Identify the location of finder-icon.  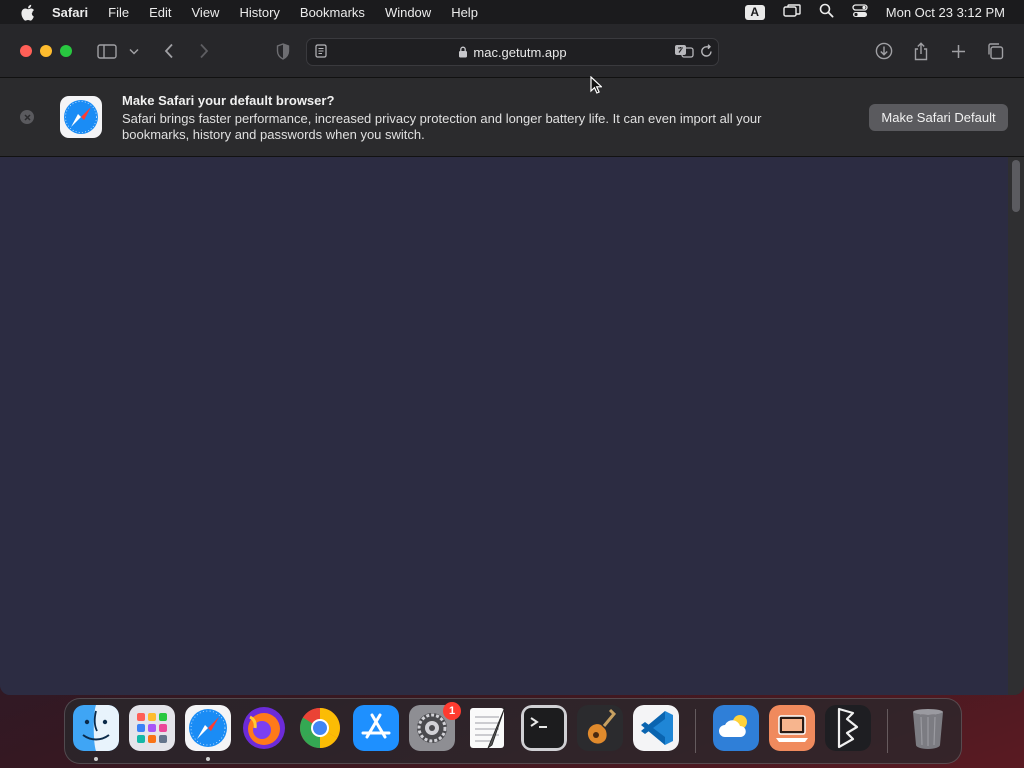
(96, 728).